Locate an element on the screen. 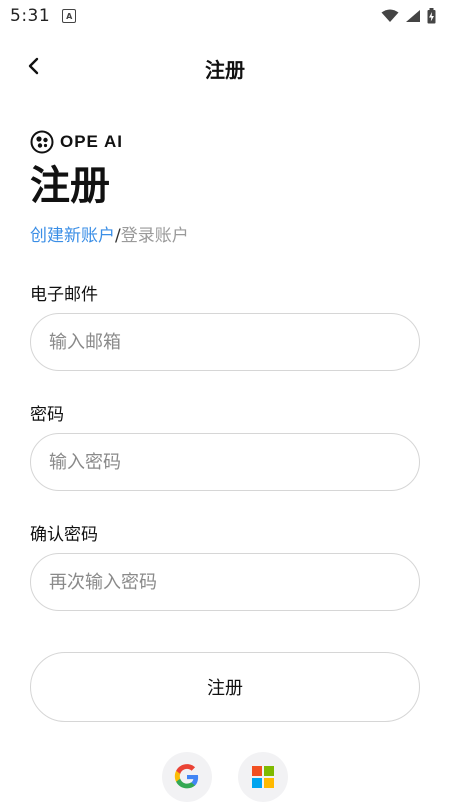 This screenshot has width=450, height=802. cellular-signal-icon is located at coordinates (413, 16).